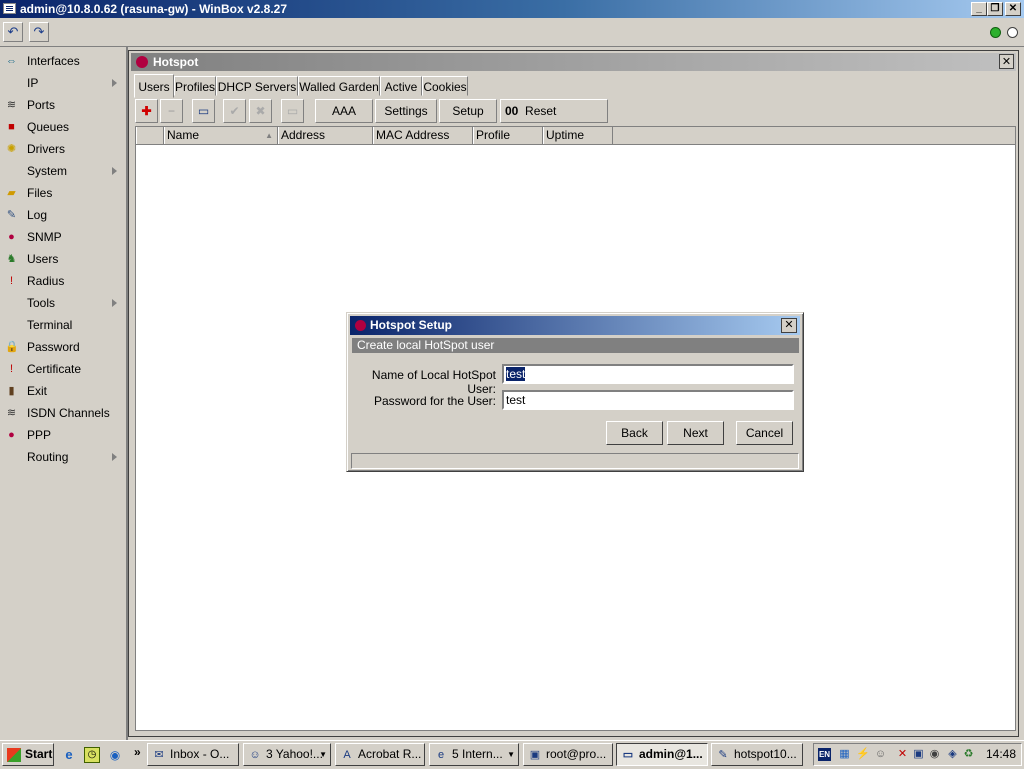  Describe the element at coordinates (159, 754) in the screenshot. I see `outlook-icon: ✉` at that location.